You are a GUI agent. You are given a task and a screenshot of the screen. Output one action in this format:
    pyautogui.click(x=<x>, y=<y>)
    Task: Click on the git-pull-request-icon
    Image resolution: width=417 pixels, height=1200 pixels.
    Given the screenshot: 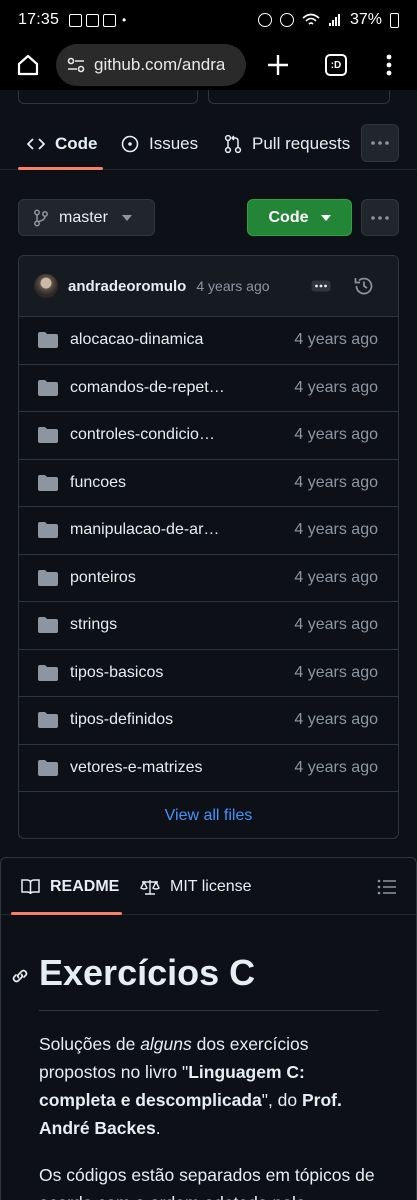 What is the action you would take?
    pyautogui.click(x=233, y=144)
    